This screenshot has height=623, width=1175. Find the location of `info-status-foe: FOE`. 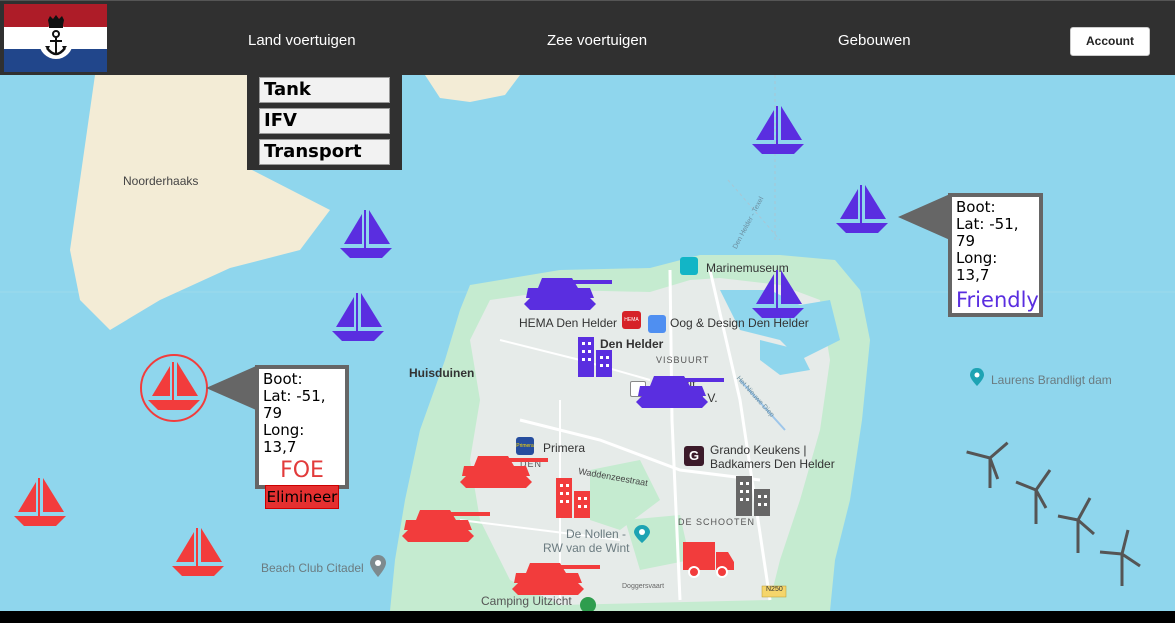

info-status-foe: FOE is located at coordinates (302, 470).